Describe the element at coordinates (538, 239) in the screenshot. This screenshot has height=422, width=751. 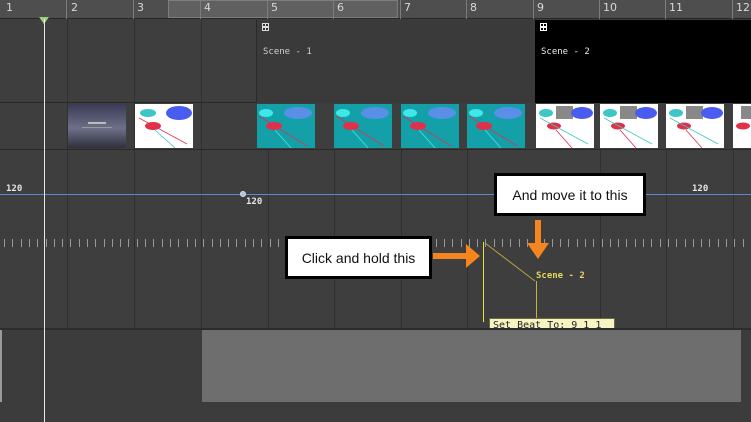
I see `arrow-down-icon` at that location.